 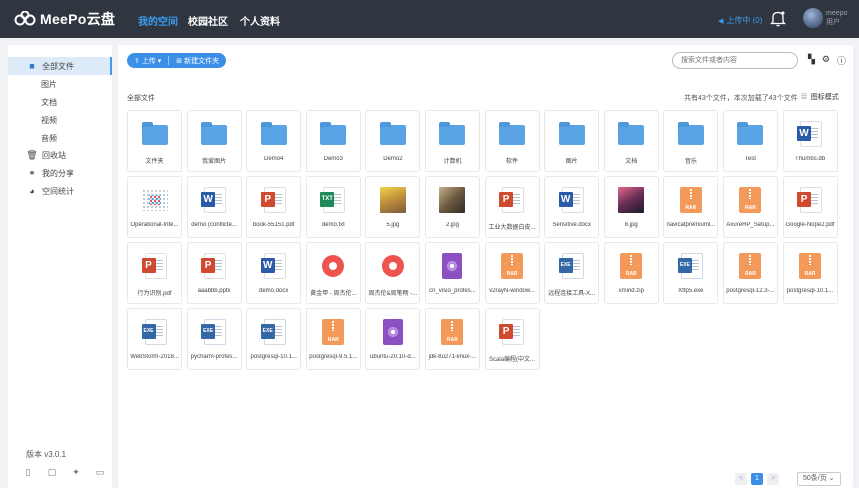 I want to click on file-item: P Google-Nope2.pdf, so click(x=810, y=207).